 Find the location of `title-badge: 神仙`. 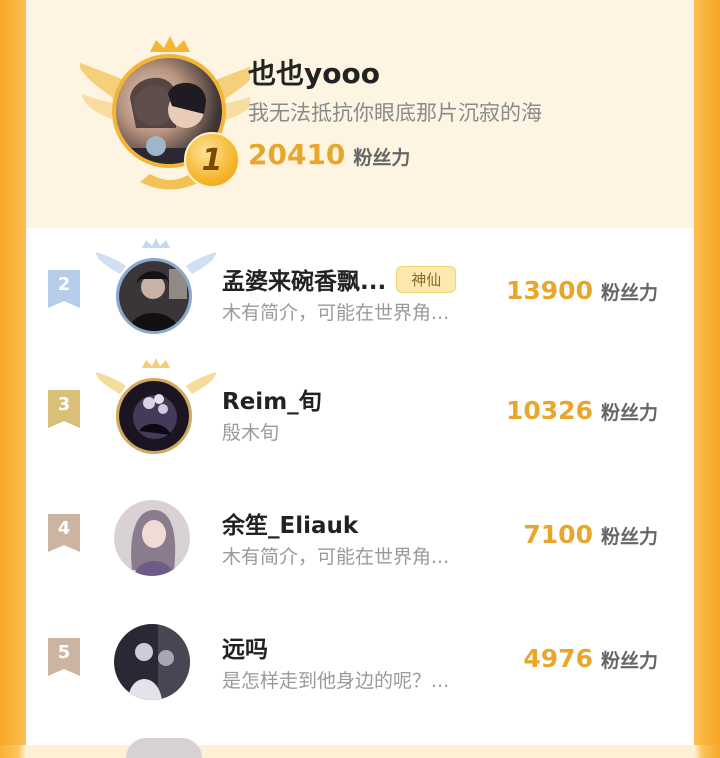

title-badge: 神仙 is located at coordinates (426, 279).